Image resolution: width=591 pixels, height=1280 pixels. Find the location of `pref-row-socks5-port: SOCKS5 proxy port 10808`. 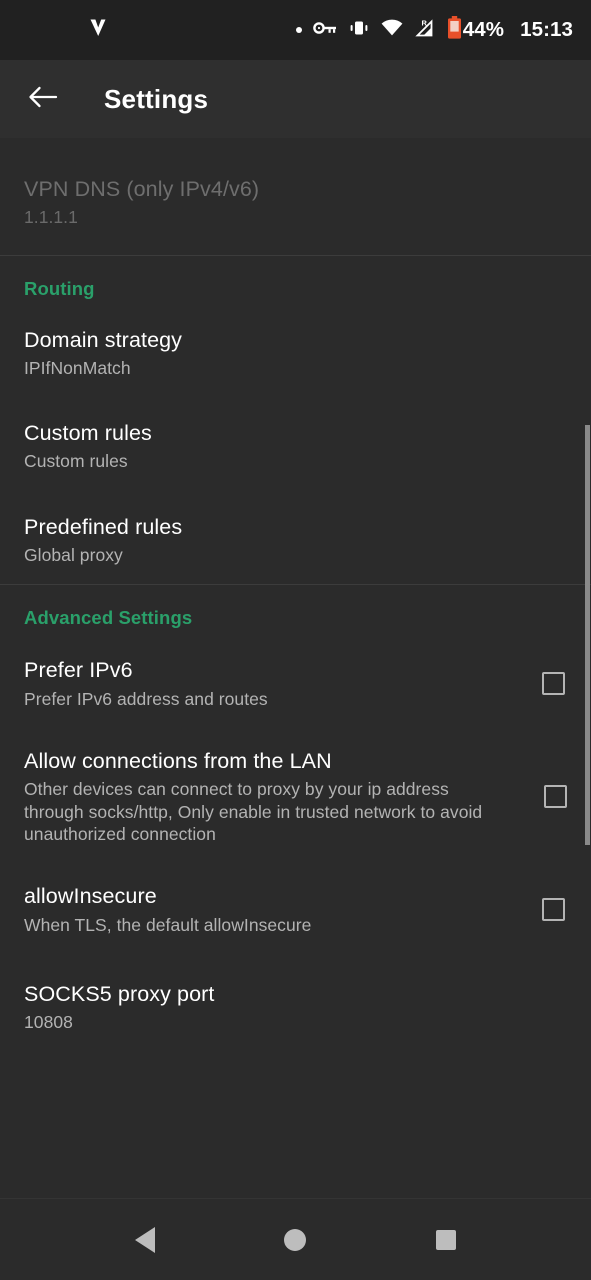

pref-row-socks5-port: SOCKS5 proxy port 10808 is located at coordinates (295, 1001).